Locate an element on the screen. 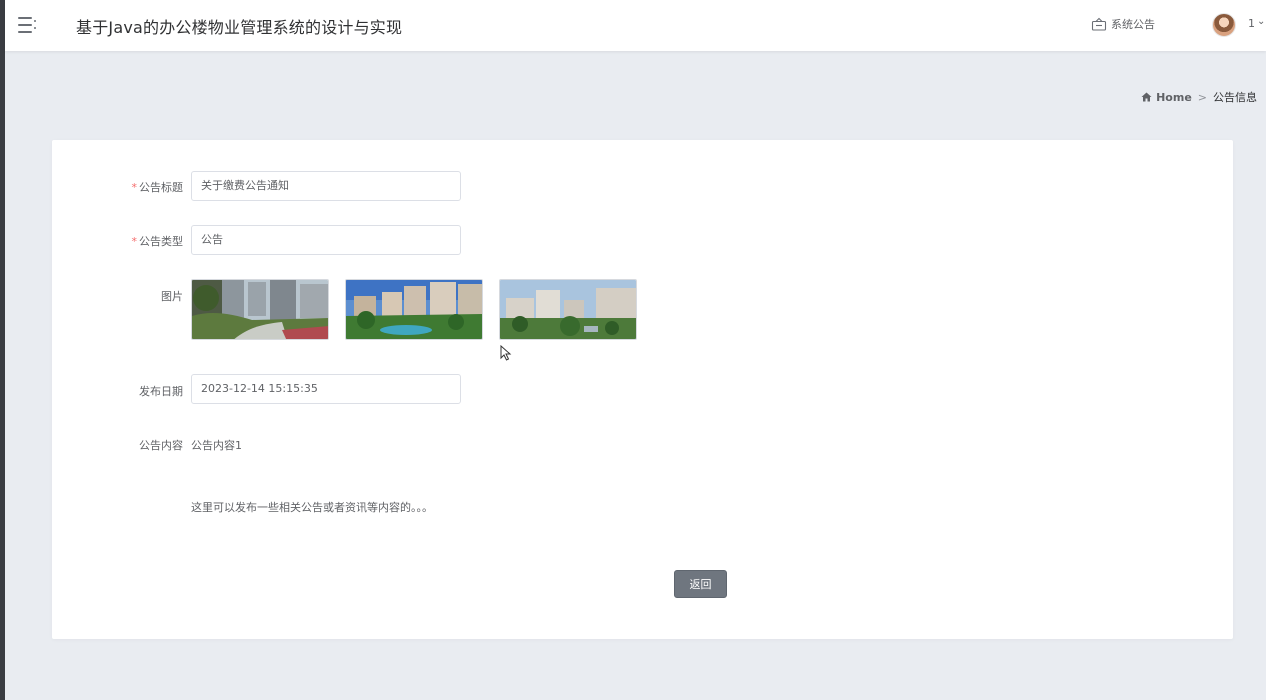  content-line-1: 公告内容1 is located at coordinates (216, 445).